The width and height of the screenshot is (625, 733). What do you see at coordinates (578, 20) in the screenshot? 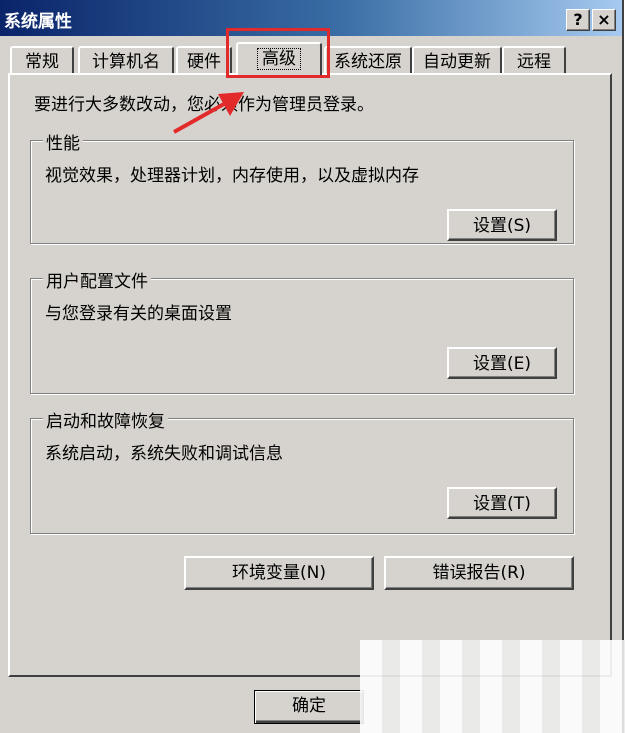
I see `help-button: ?` at bounding box center [578, 20].